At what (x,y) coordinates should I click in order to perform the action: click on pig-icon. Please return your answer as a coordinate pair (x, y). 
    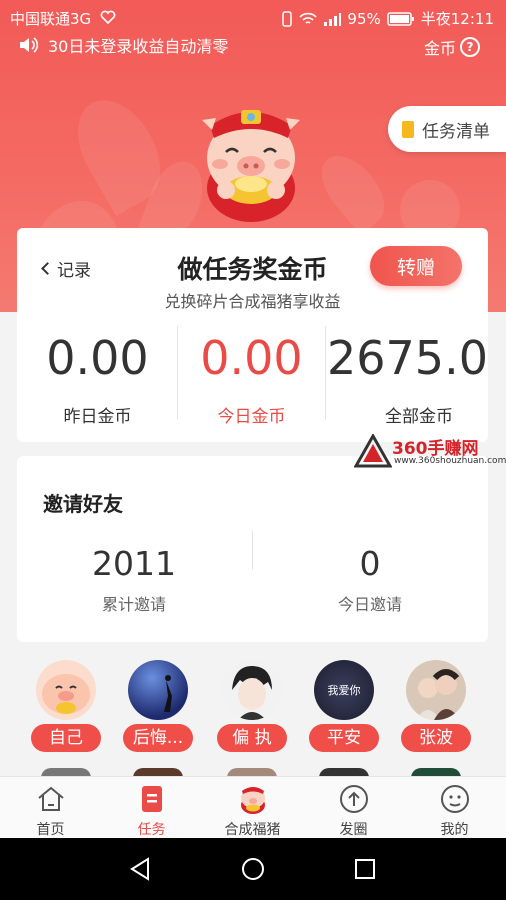
    Looking at the image, I should click on (252, 800).